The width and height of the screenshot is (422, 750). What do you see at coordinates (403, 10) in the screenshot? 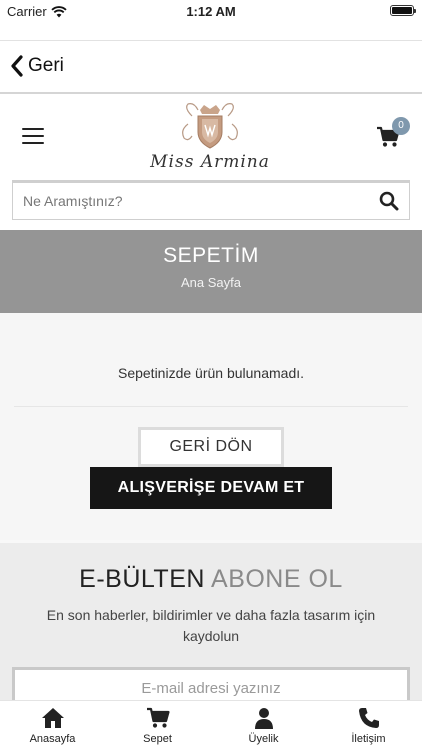
I see `battery-icon` at bounding box center [403, 10].